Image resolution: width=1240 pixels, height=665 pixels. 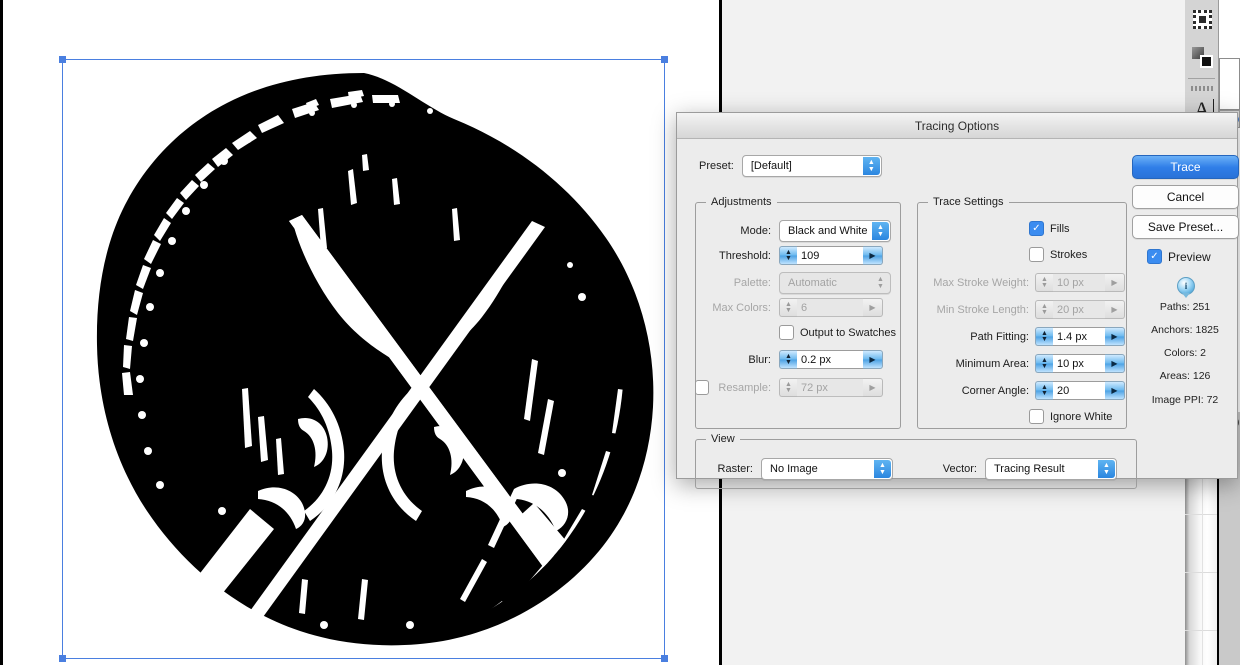 I want to click on path-fitting-value: 1.4 px, so click(x=1079, y=336).